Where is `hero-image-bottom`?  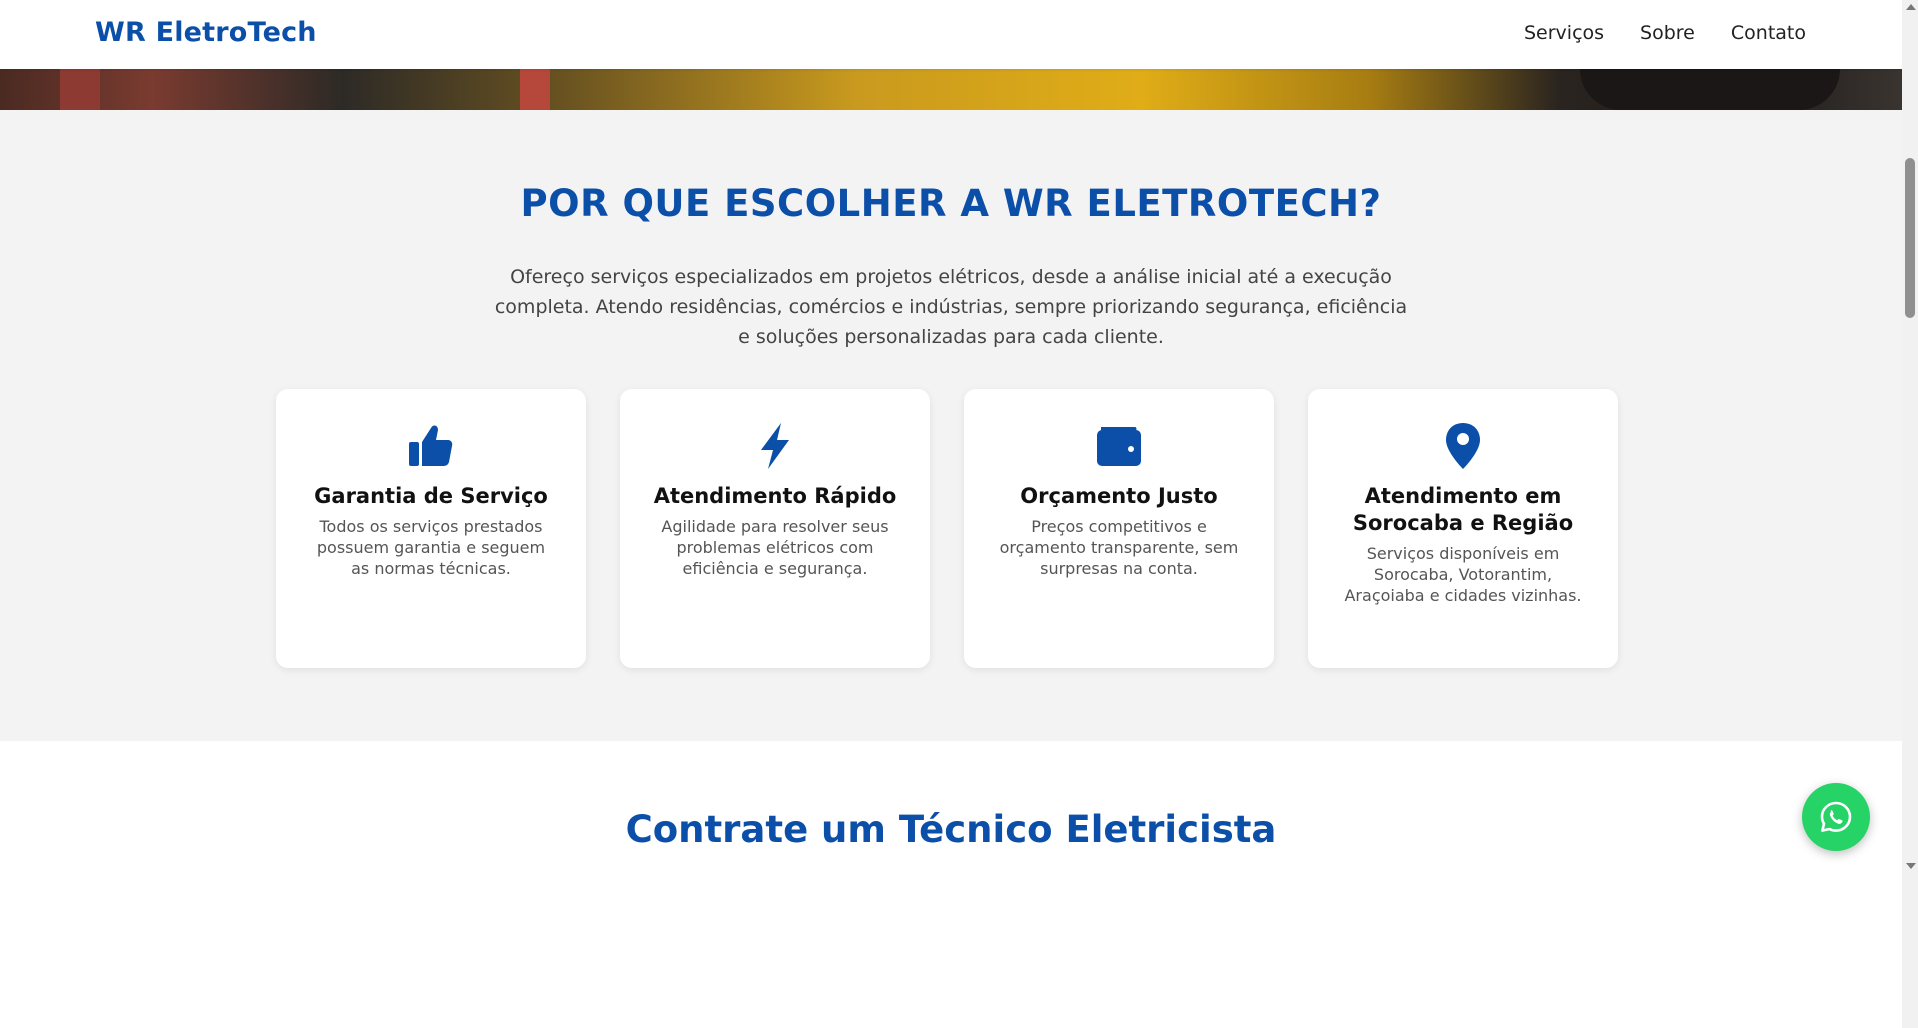
hero-image-bottom is located at coordinates (951, 89).